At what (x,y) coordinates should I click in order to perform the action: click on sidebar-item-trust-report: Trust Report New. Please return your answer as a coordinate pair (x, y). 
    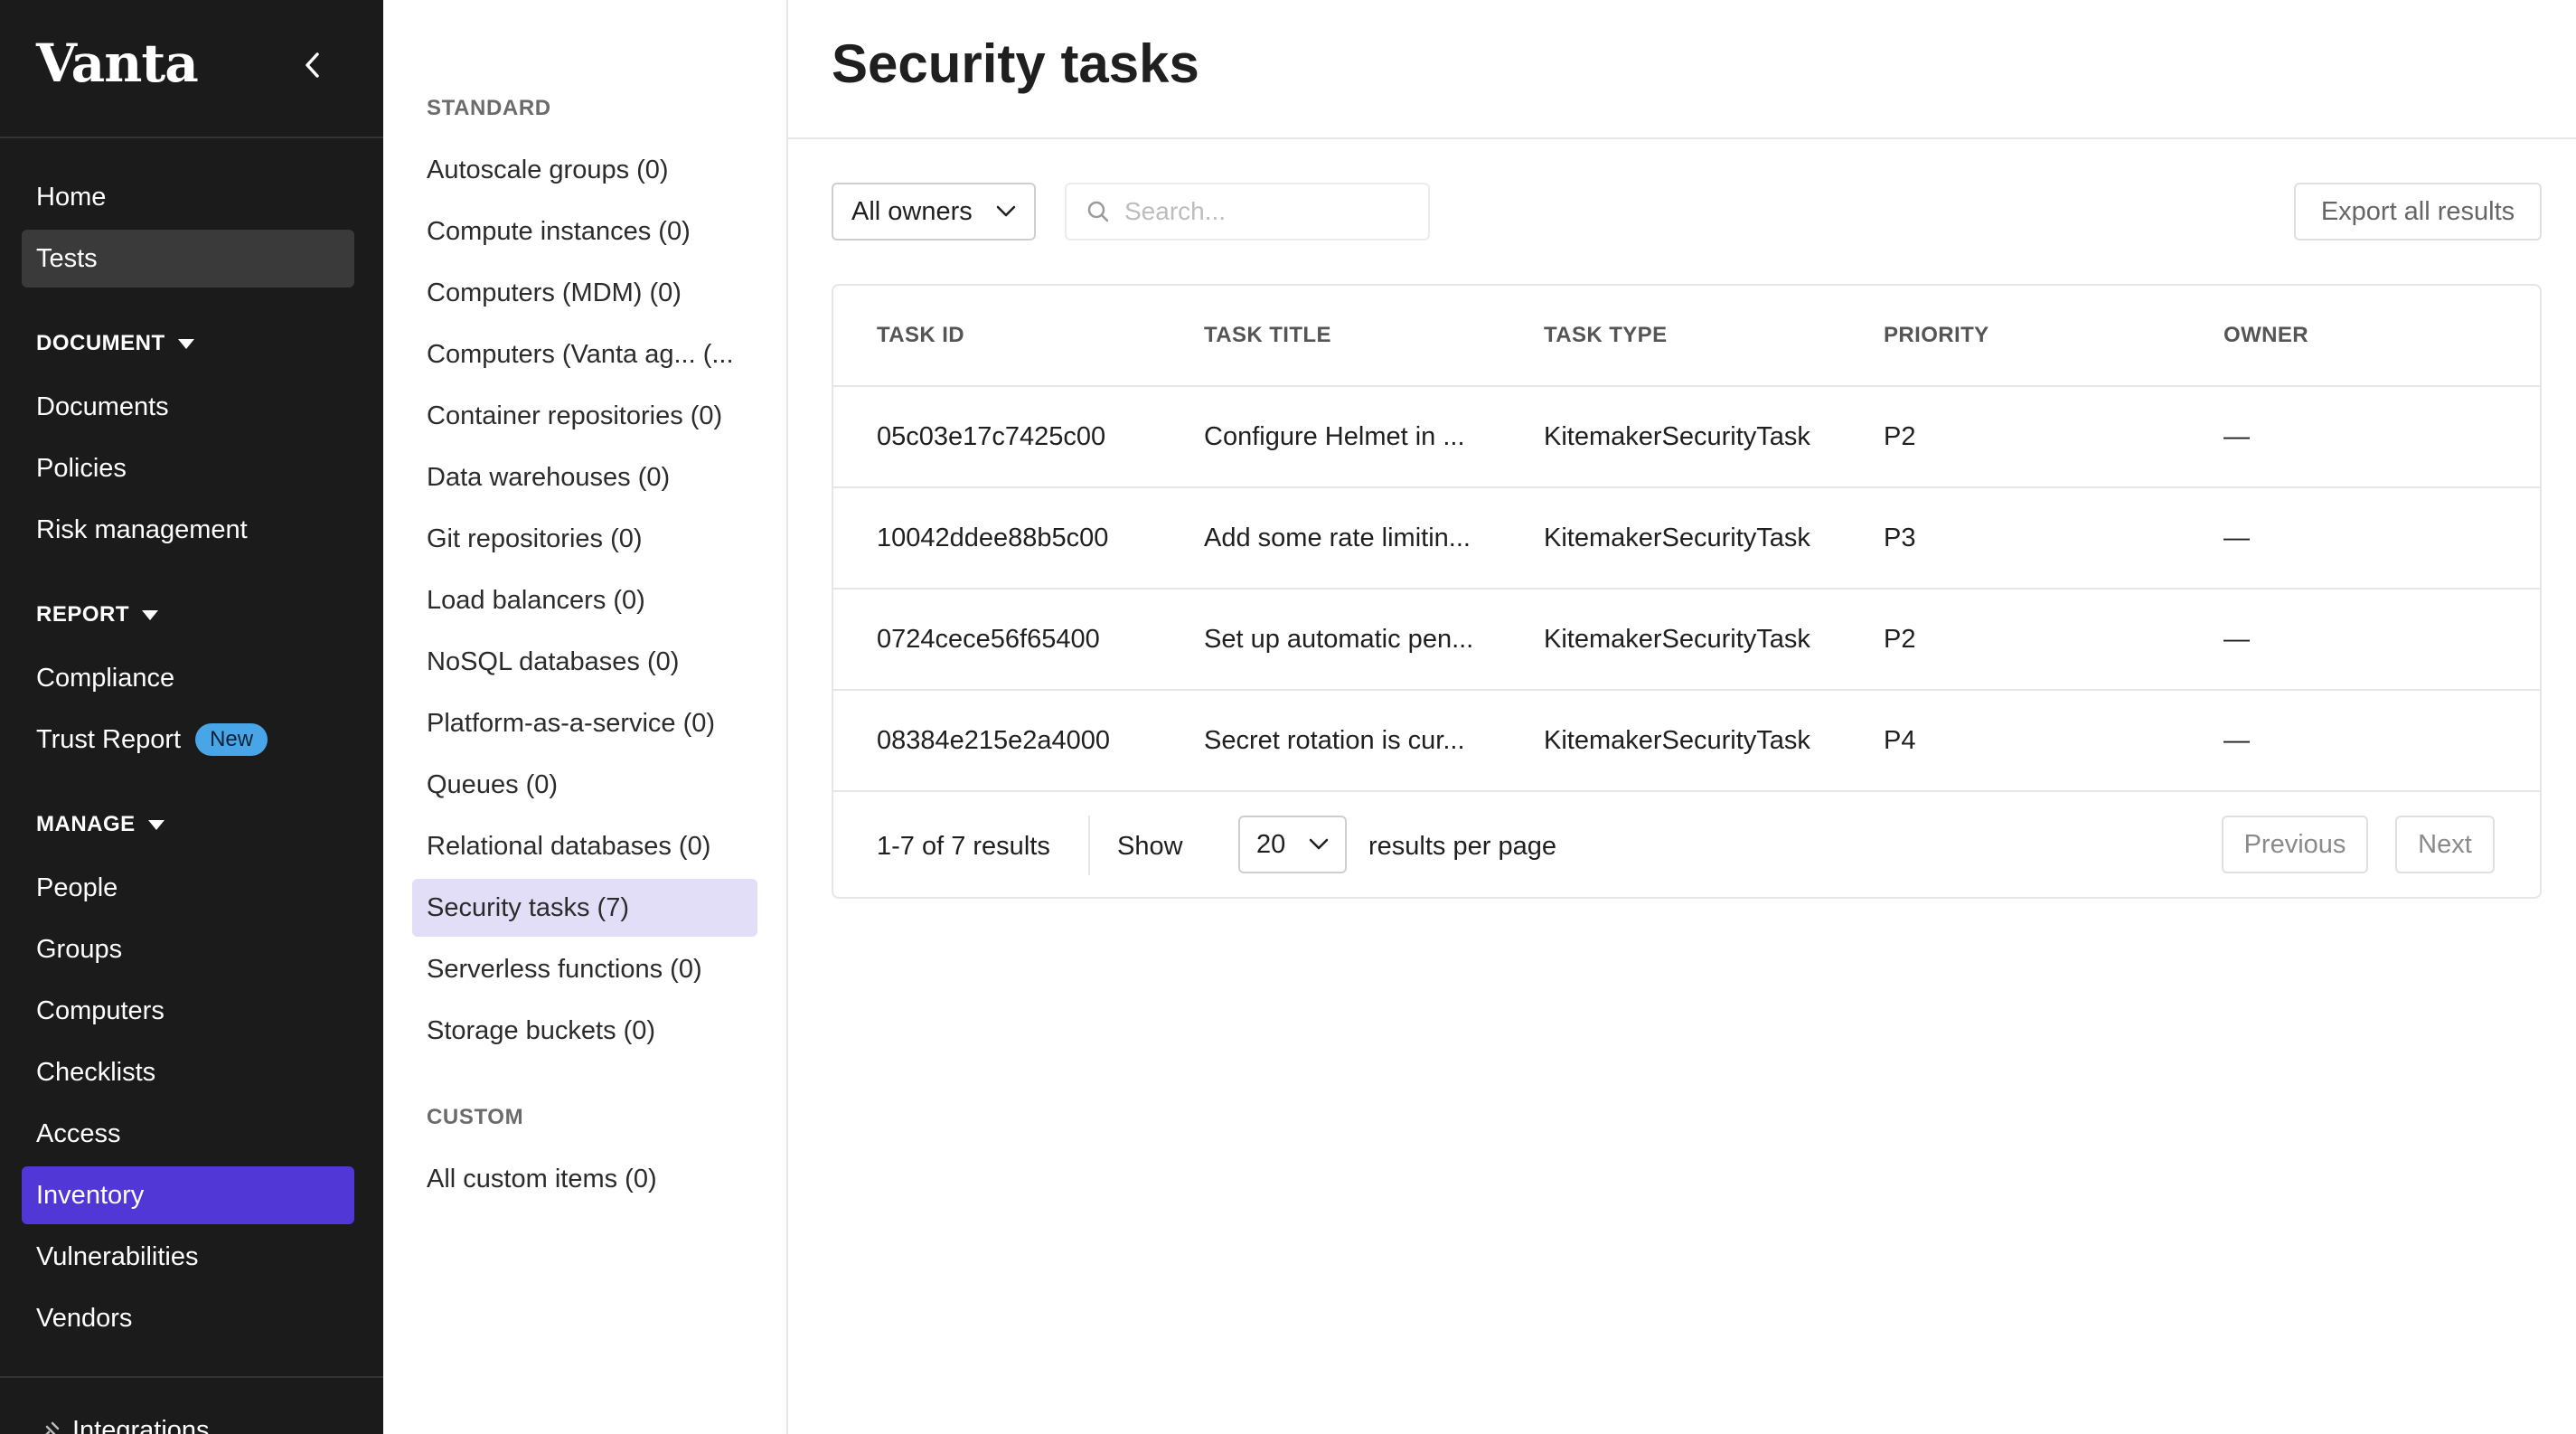
    Looking at the image, I should click on (188, 740).